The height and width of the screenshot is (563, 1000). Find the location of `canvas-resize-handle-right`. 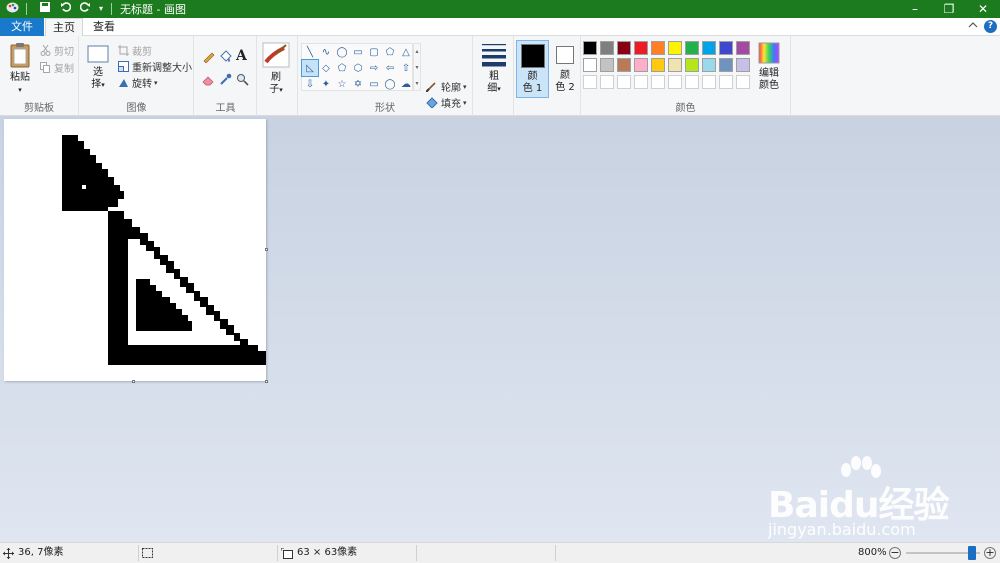

canvas-resize-handle-right is located at coordinates (266, 249).